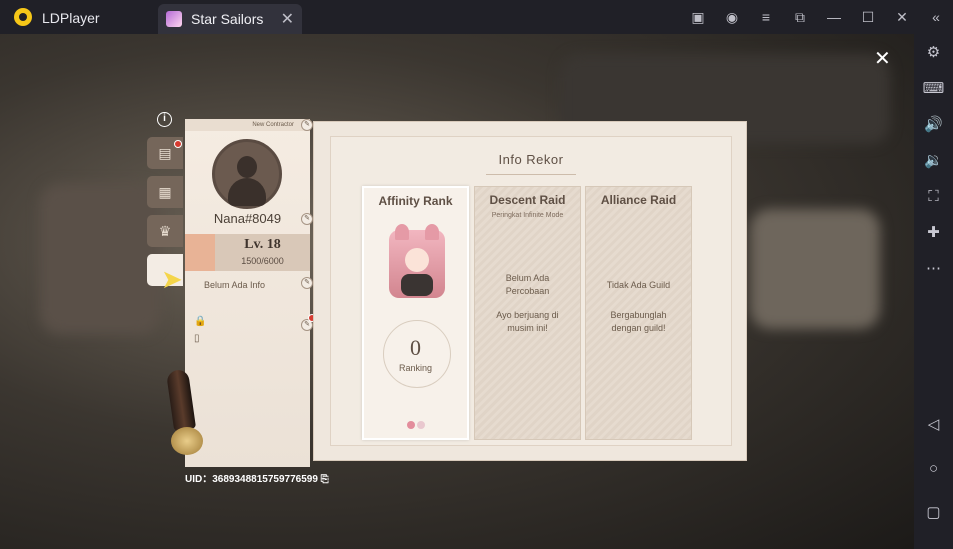 The height and width of the screenshot is (549, 953). I want to click on side-tab-gifts: ▦, so click(165, 192).